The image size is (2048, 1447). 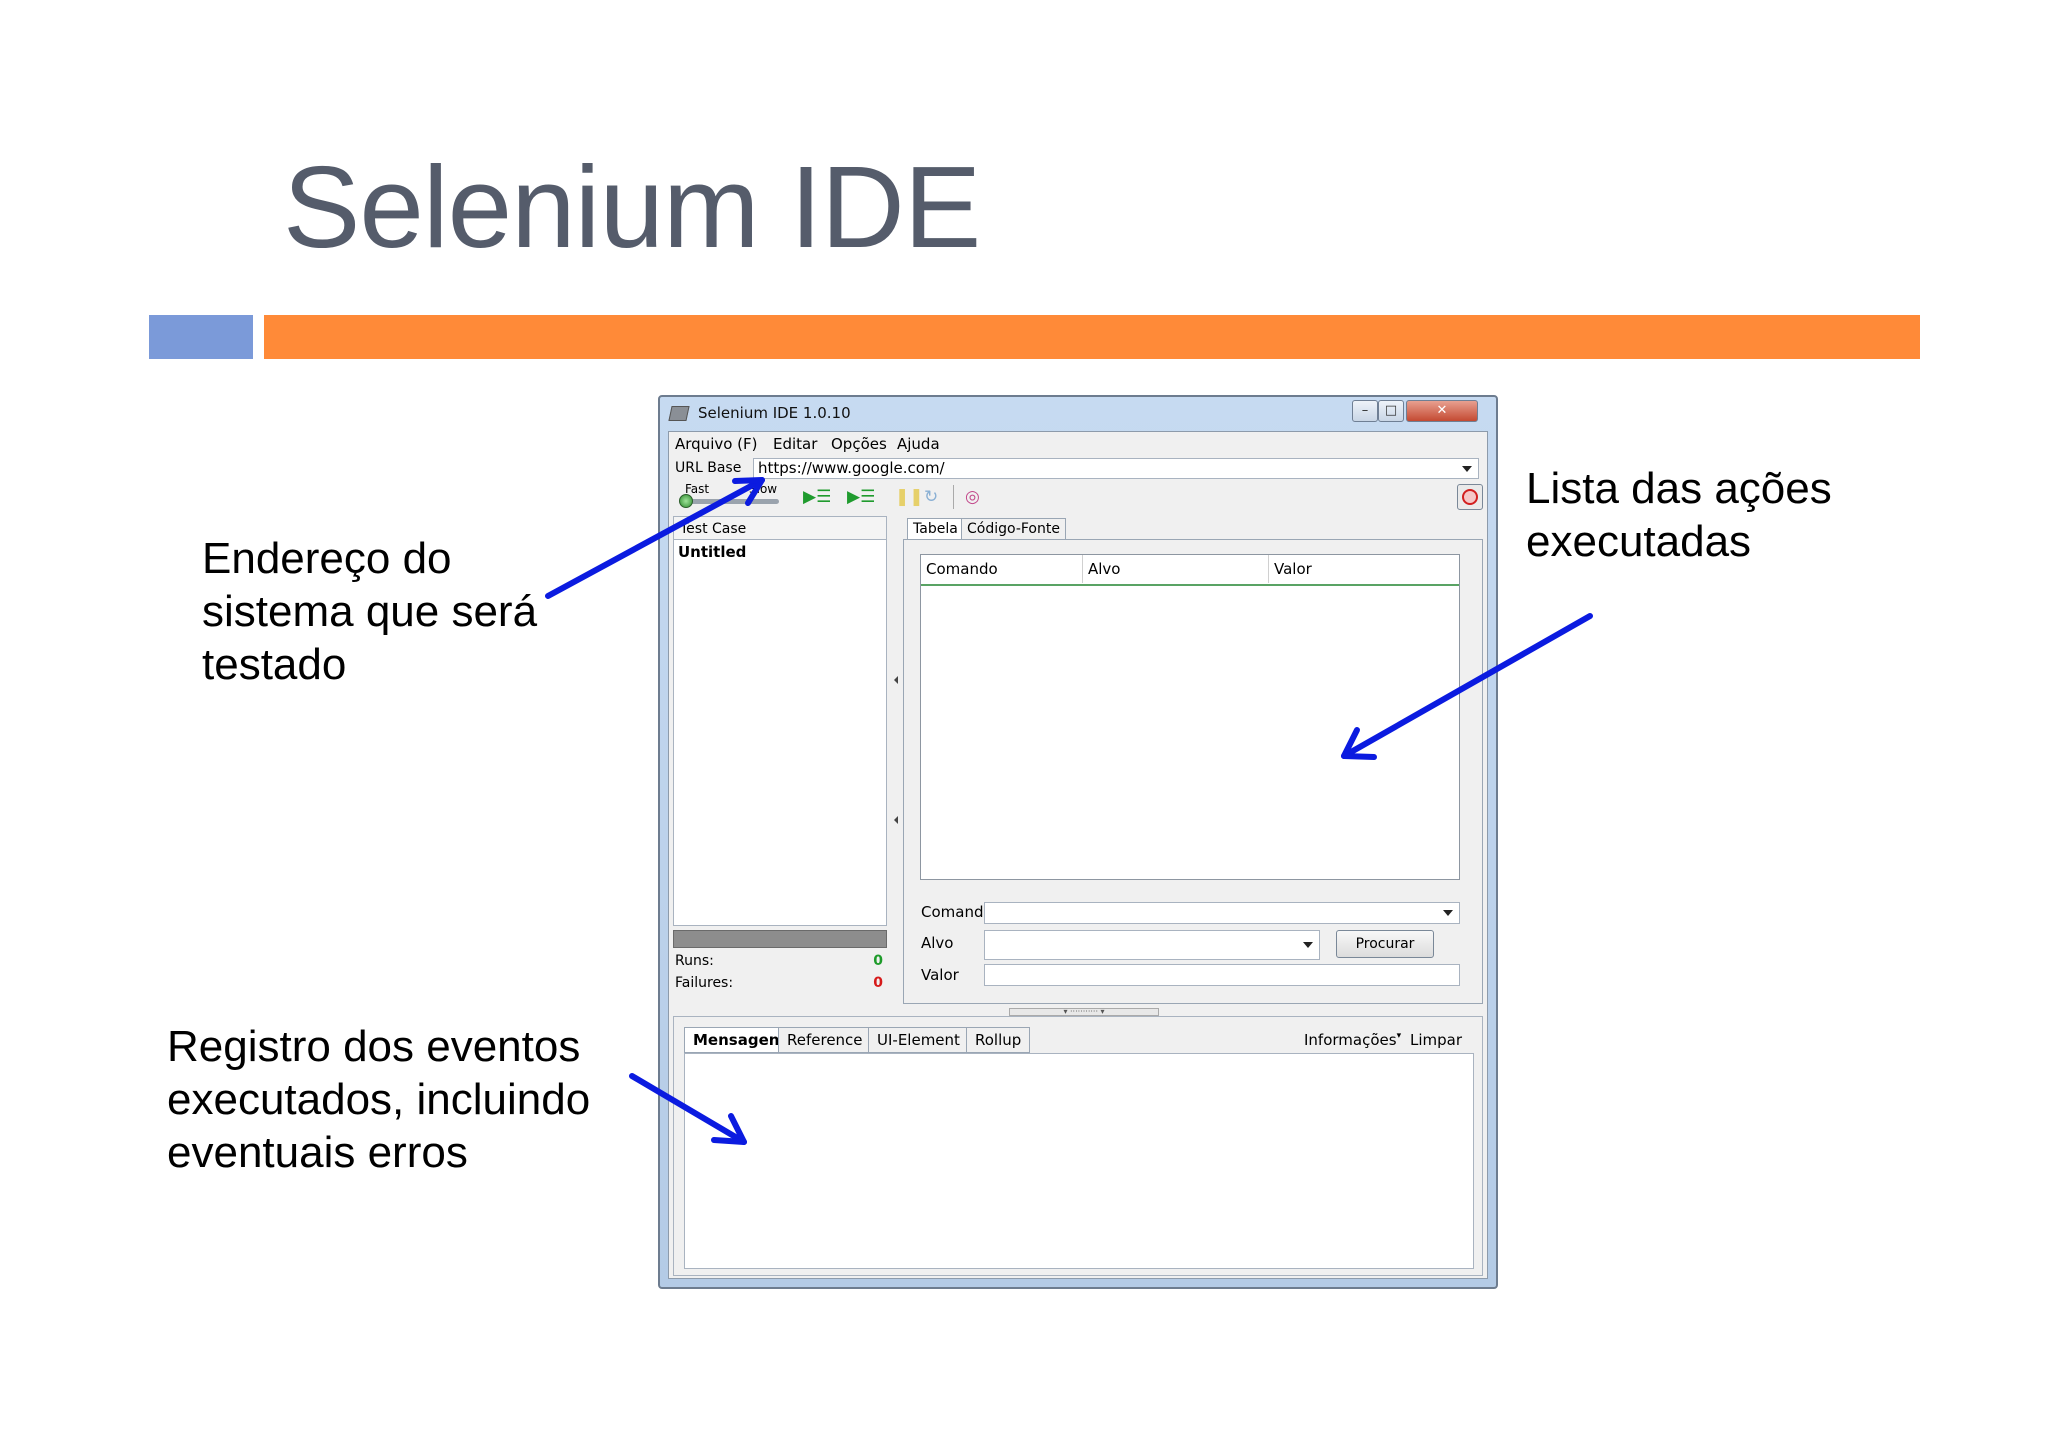 I want to click on callout-actions-line: executadas, so click(x=1639, y=541).